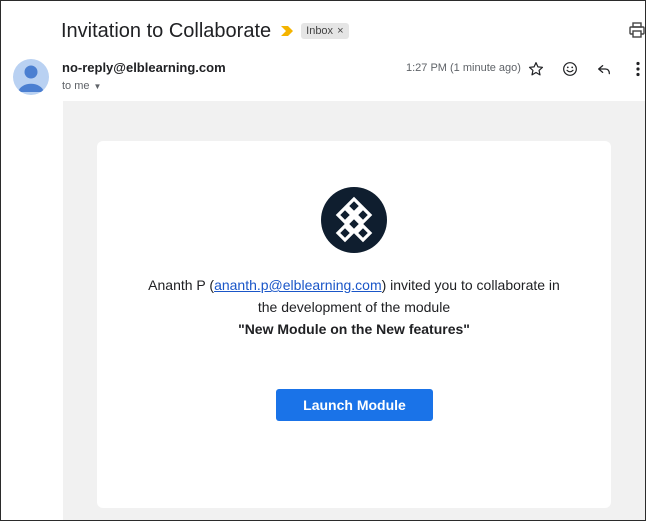  I want to click on invite-line-2: the development of the module, so click(354, 307).